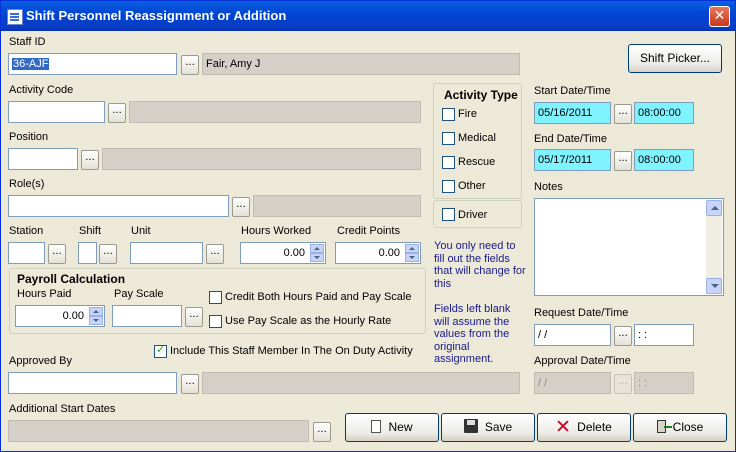 This screenshot has width=736, height=452. I want to click on credit-both-checkbox, so click(215, 297).